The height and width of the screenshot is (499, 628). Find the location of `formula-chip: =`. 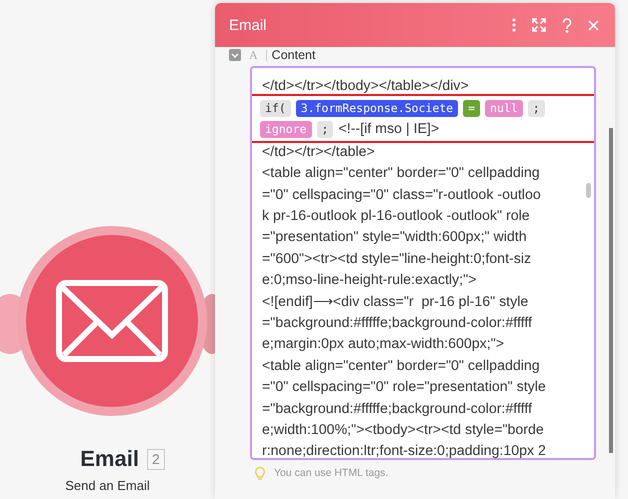

formula-chip: = is located at coordinates (471, 108).